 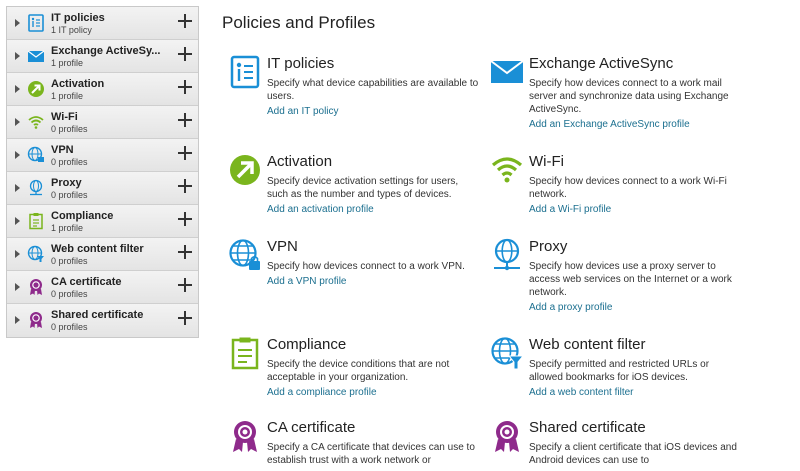 I want to click on add-it-policy-plus-icon, so click(x=185, y=21).